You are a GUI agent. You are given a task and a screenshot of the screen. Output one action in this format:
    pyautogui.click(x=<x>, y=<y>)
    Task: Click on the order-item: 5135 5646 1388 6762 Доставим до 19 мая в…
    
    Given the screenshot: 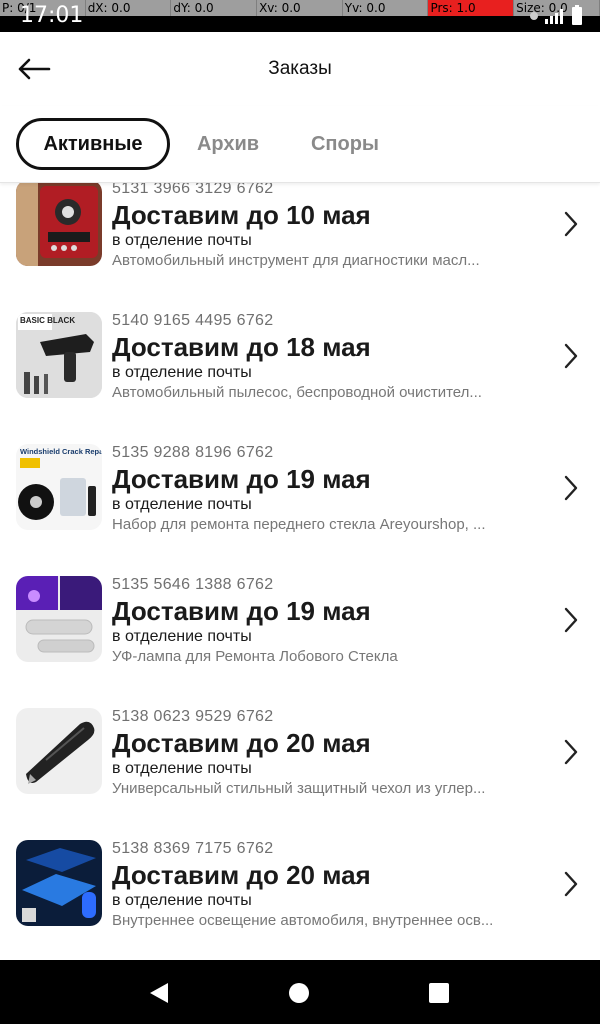 What is the action you would take?
    pyautogui.click(x=300, y=632)
    